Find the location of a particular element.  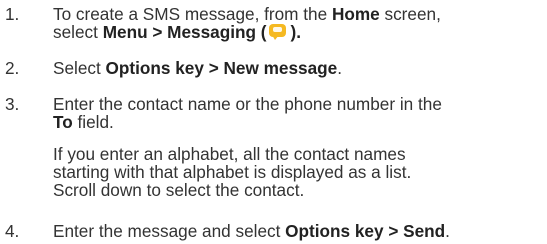

step-line: select Menu > Messaging (). is located at coordinates (300, 32).